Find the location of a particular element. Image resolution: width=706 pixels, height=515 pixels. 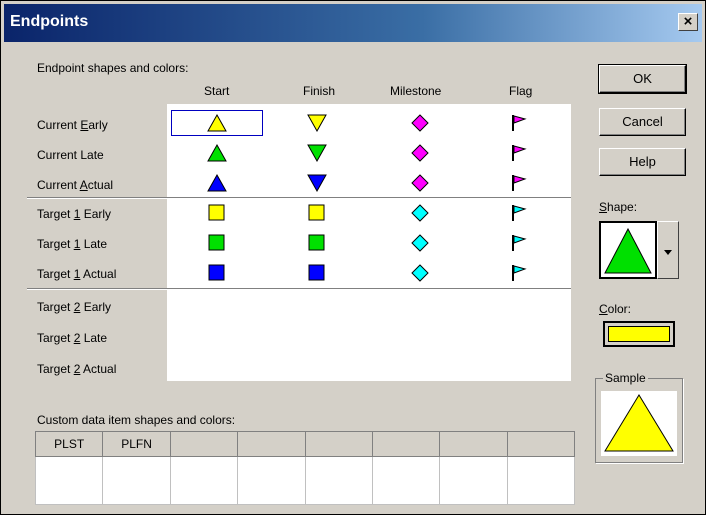

current-late-finish-triangle-icon is located at coordinates (317, 153).